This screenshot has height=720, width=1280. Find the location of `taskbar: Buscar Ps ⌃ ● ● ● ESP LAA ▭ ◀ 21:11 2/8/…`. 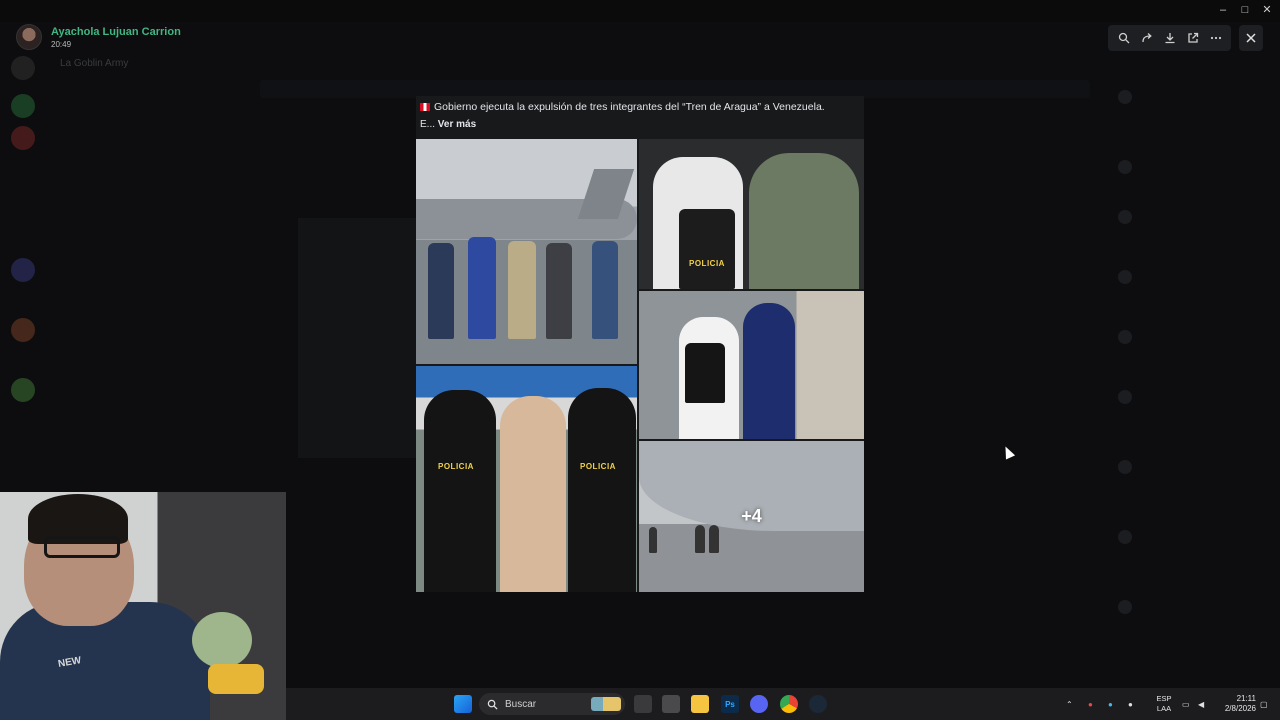

taskbar: Buscar Ps ⌃ ● ● ● ESP LAA ▭ ◀ 21:11 2/8/… is located at coordinates (783, 704).